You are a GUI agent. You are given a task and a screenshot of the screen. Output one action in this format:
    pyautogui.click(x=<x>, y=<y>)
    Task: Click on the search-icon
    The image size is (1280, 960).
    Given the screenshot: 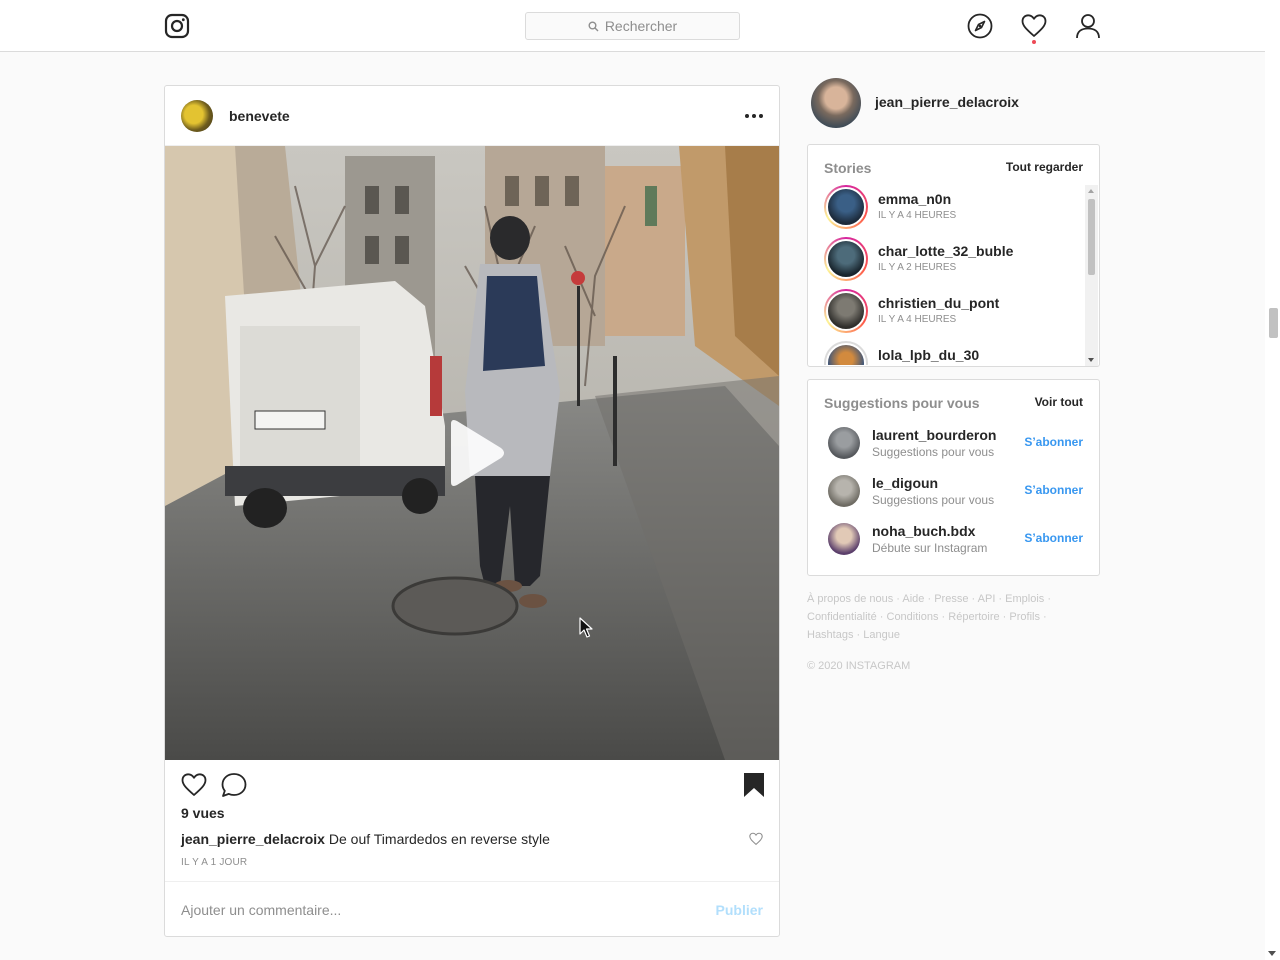 What is the action you would take?
    pyautogui.click(x=593, y=26)
    